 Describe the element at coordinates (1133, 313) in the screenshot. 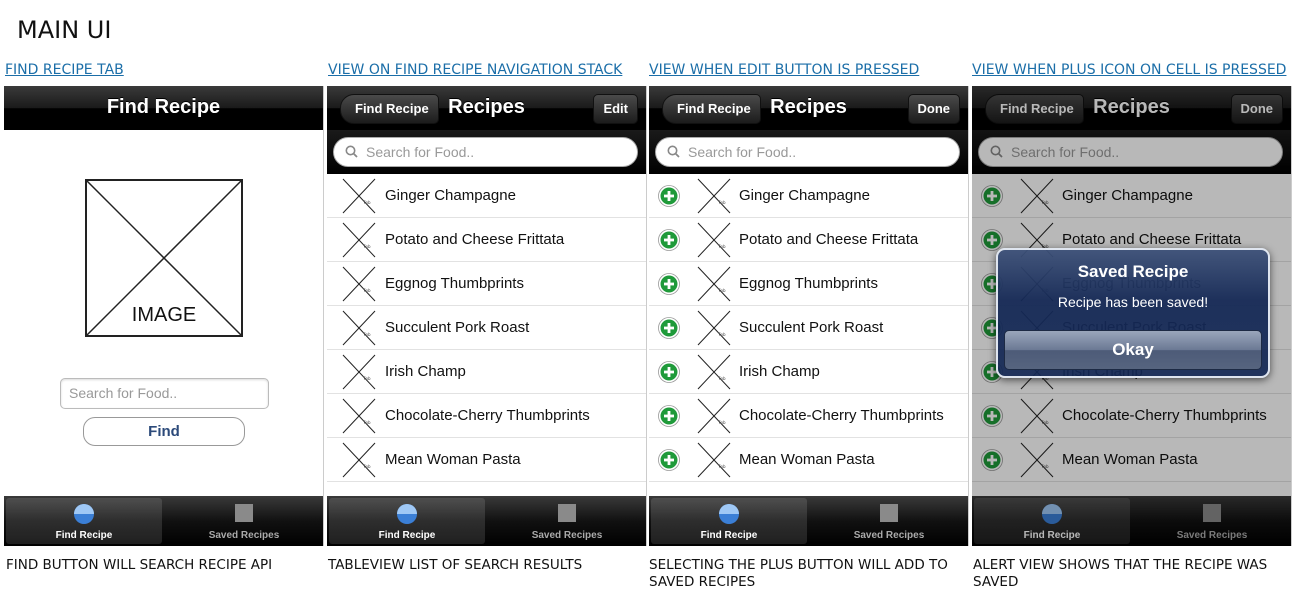

I see `alert-view: Saved Recipe Recipe has been saved! Okay` at that location.